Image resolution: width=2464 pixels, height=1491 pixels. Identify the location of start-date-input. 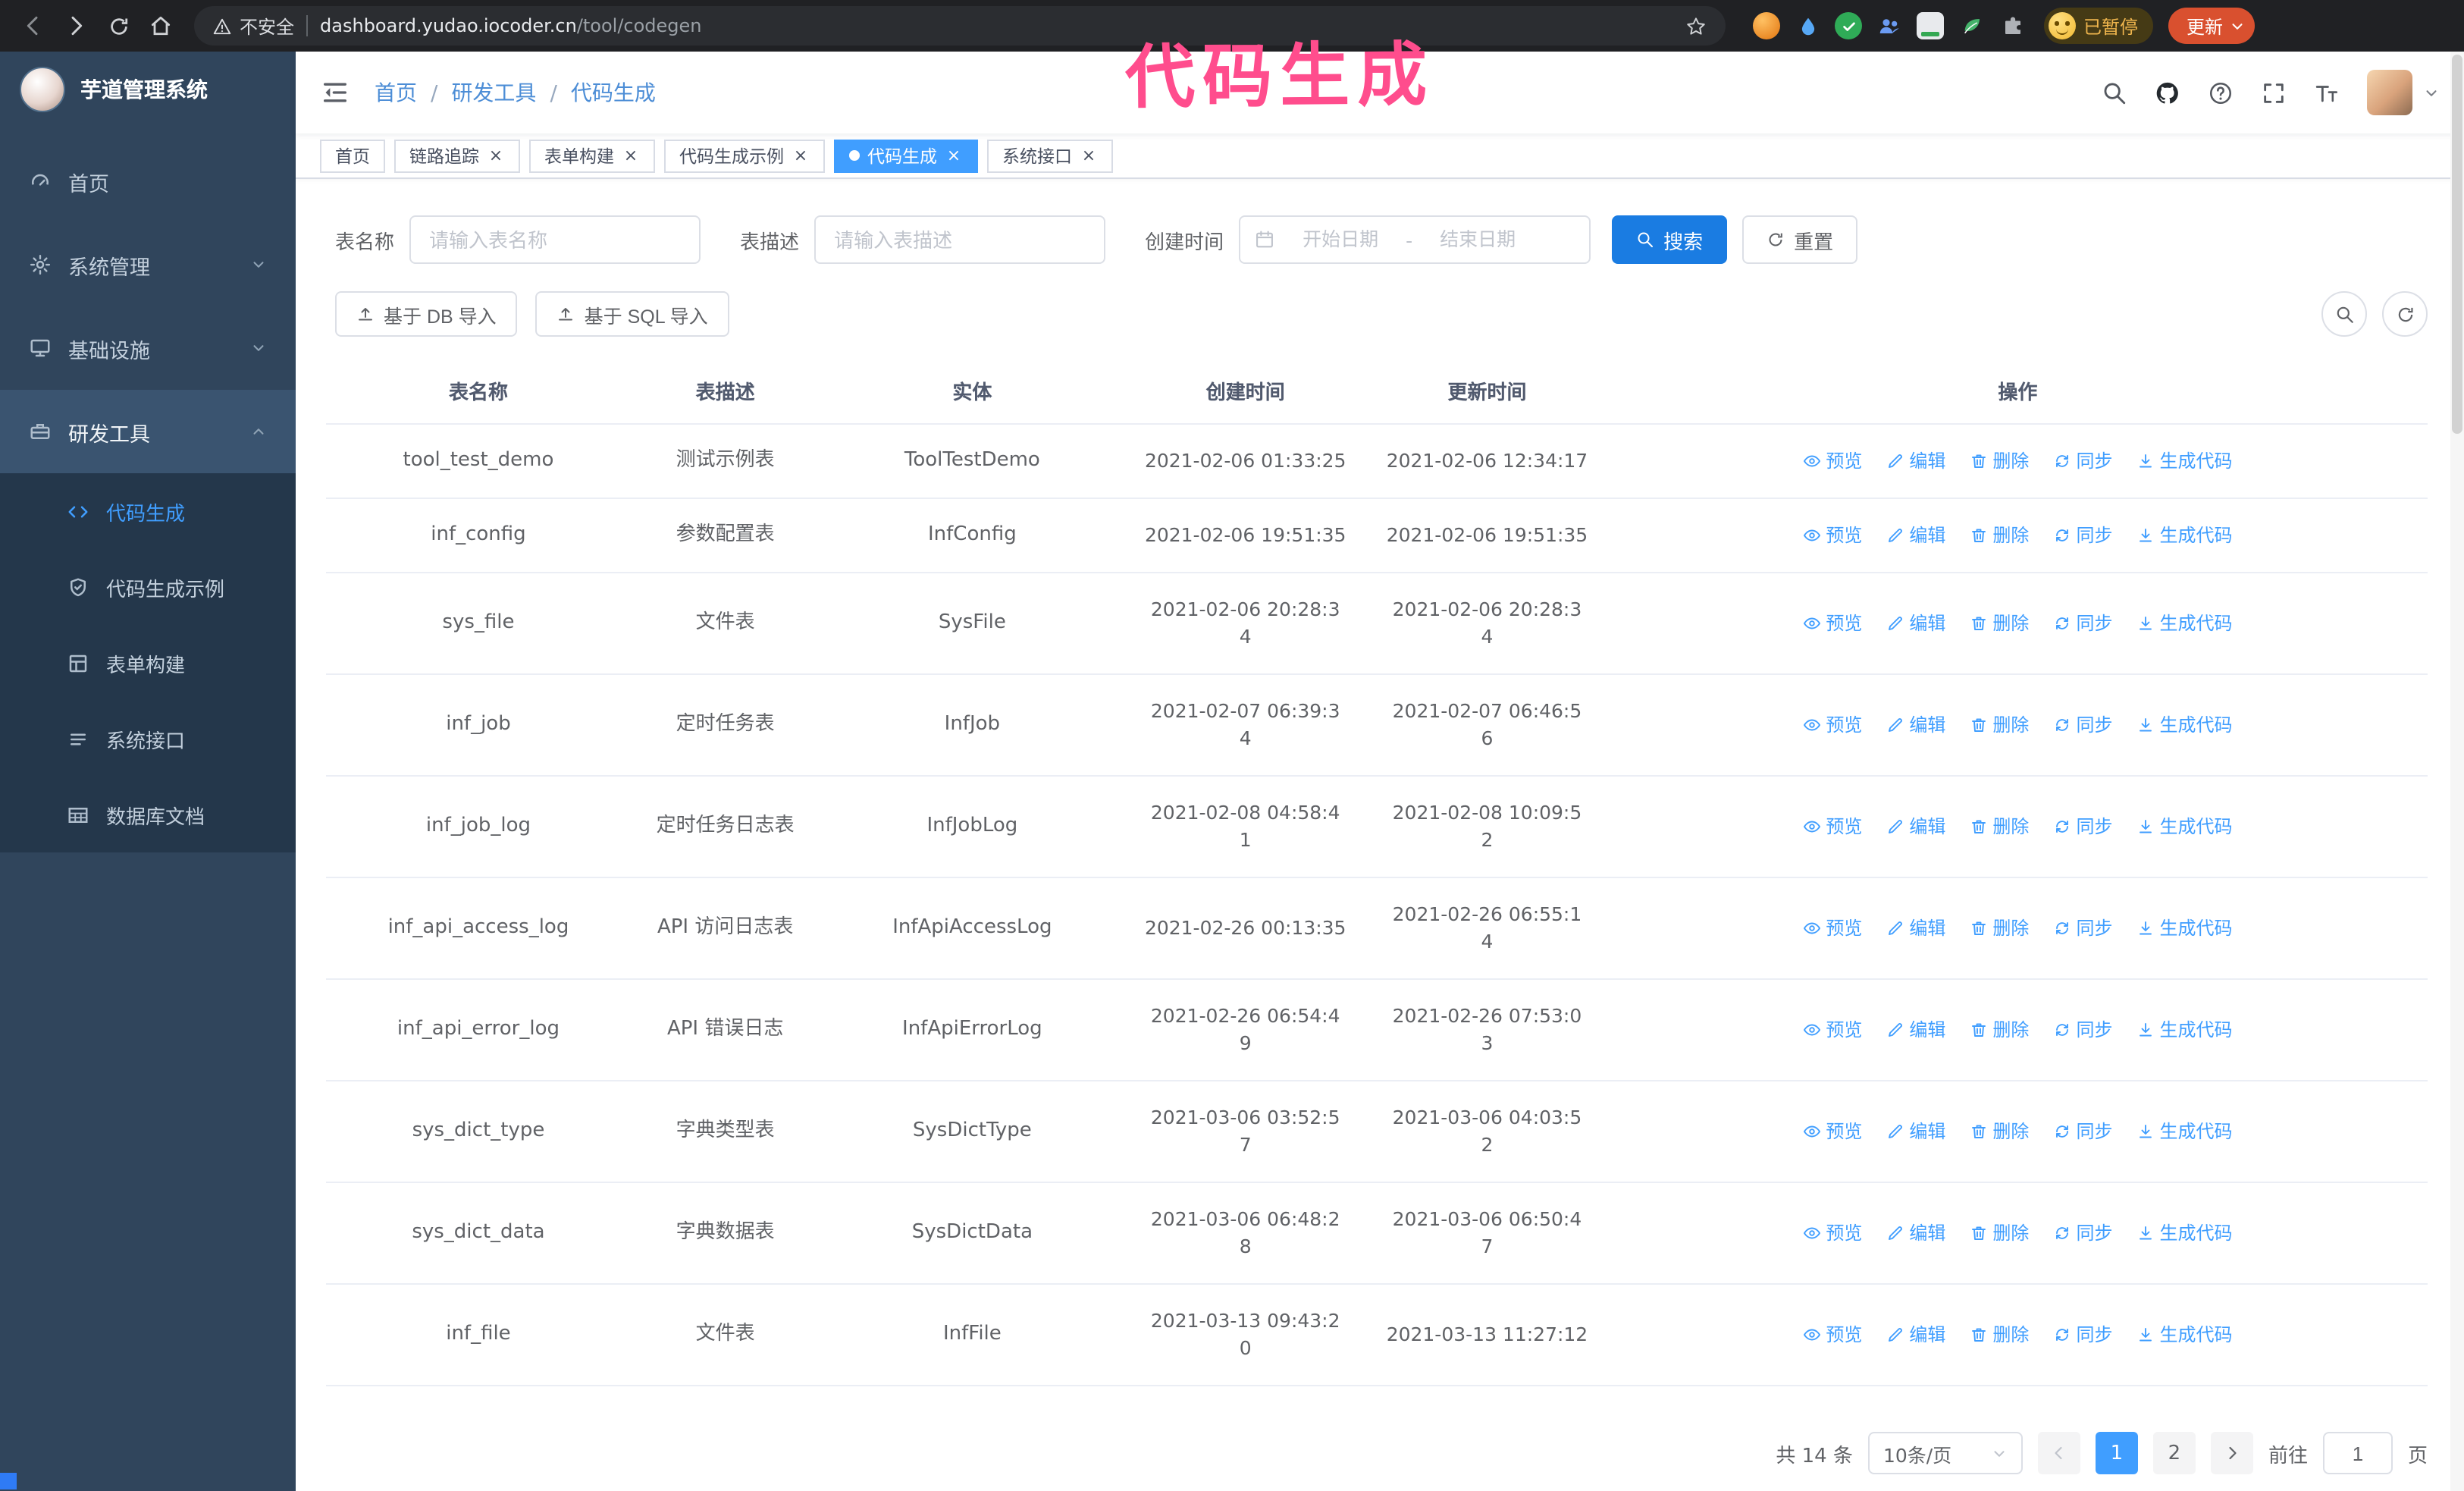
(1340, 239).